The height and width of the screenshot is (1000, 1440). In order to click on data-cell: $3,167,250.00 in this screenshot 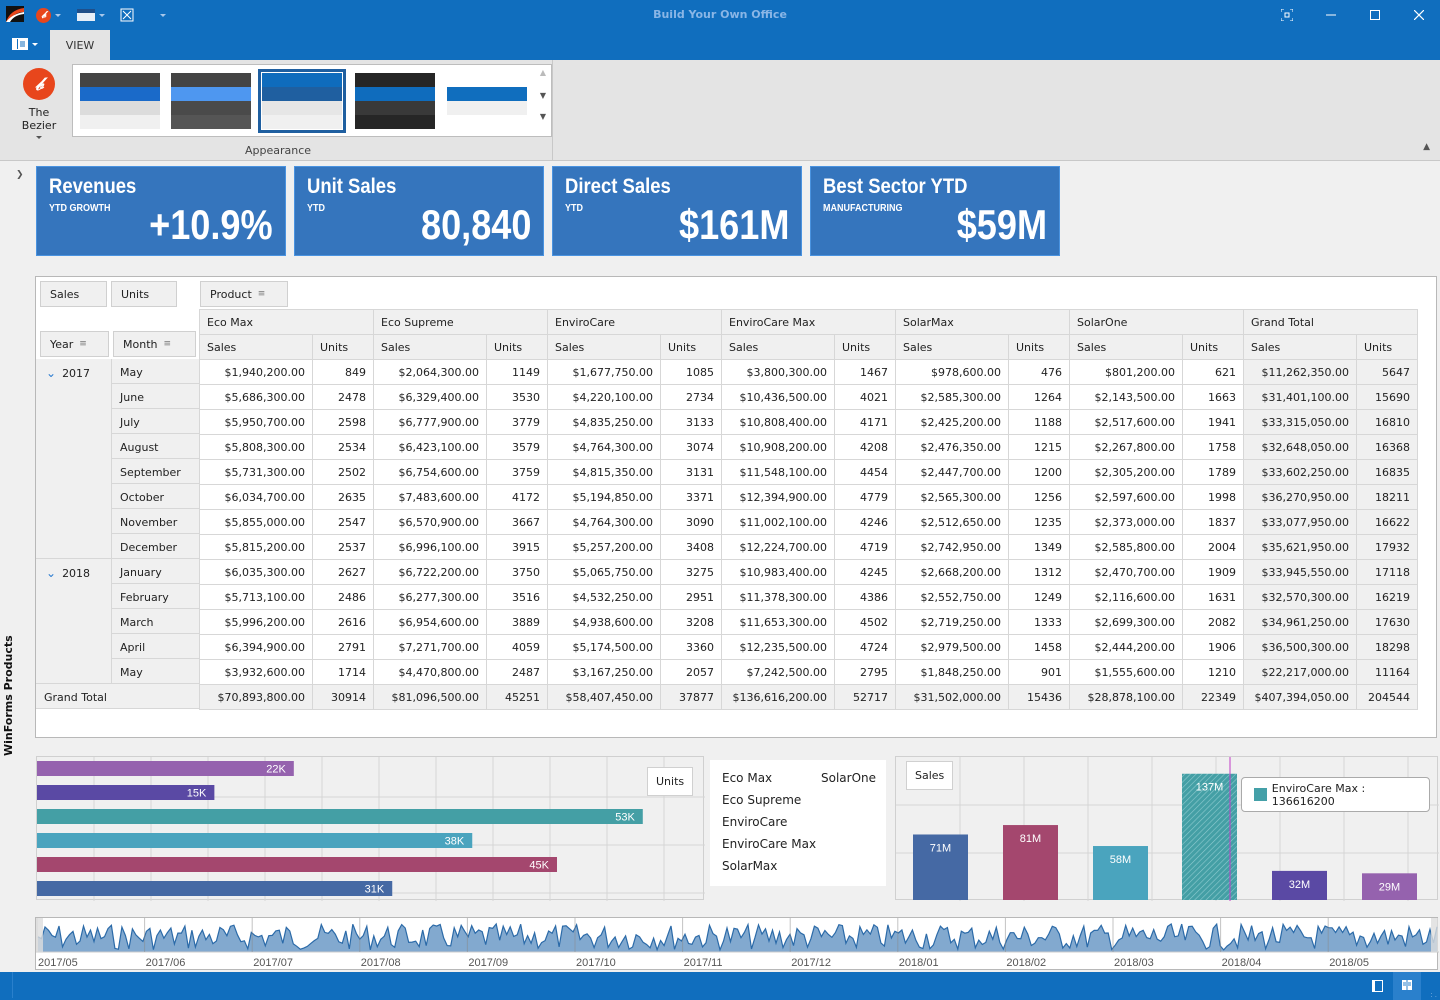, I will do `click(604, 672)`.